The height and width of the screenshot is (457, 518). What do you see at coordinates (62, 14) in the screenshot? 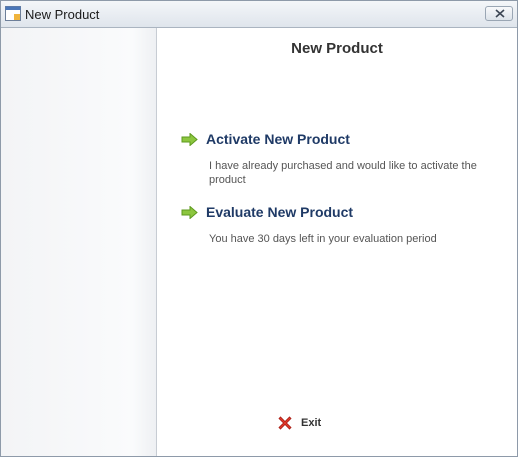
I see `window-title: New Product` at bounding box center [62, 14].